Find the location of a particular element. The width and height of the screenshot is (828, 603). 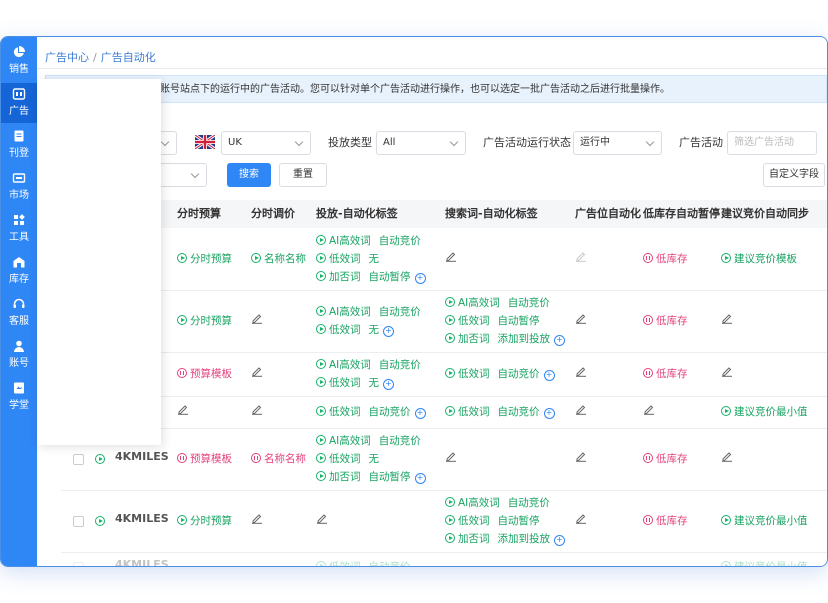

site-select: UK is located at coordinates (266, 143).